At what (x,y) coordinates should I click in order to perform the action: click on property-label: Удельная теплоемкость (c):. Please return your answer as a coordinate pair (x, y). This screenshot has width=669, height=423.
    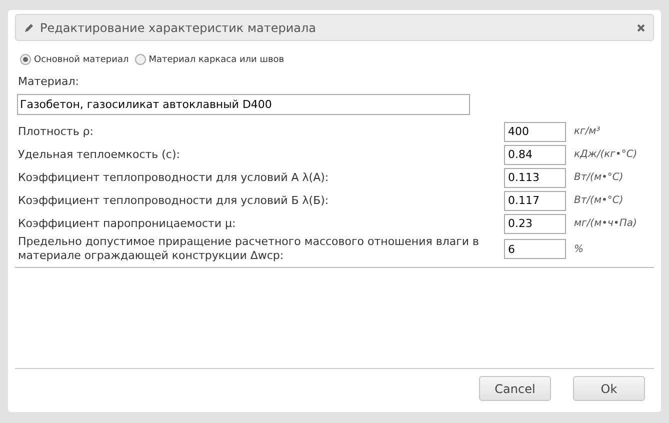
    Looking at the image, I should click on (99, 155).